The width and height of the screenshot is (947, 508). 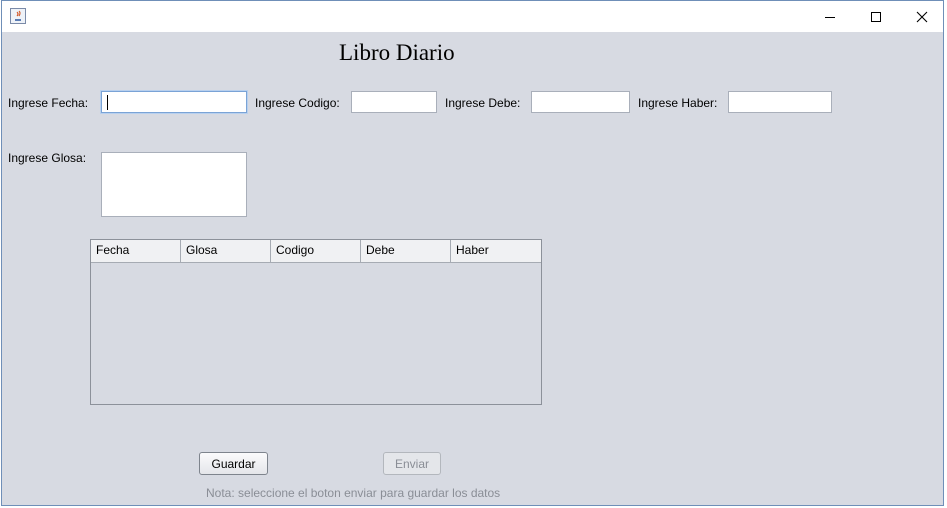 What do you see at coordinates (406, 251) in the screenshot?
I see `column-header-debe: Debe` at bounding box center [406, 251].